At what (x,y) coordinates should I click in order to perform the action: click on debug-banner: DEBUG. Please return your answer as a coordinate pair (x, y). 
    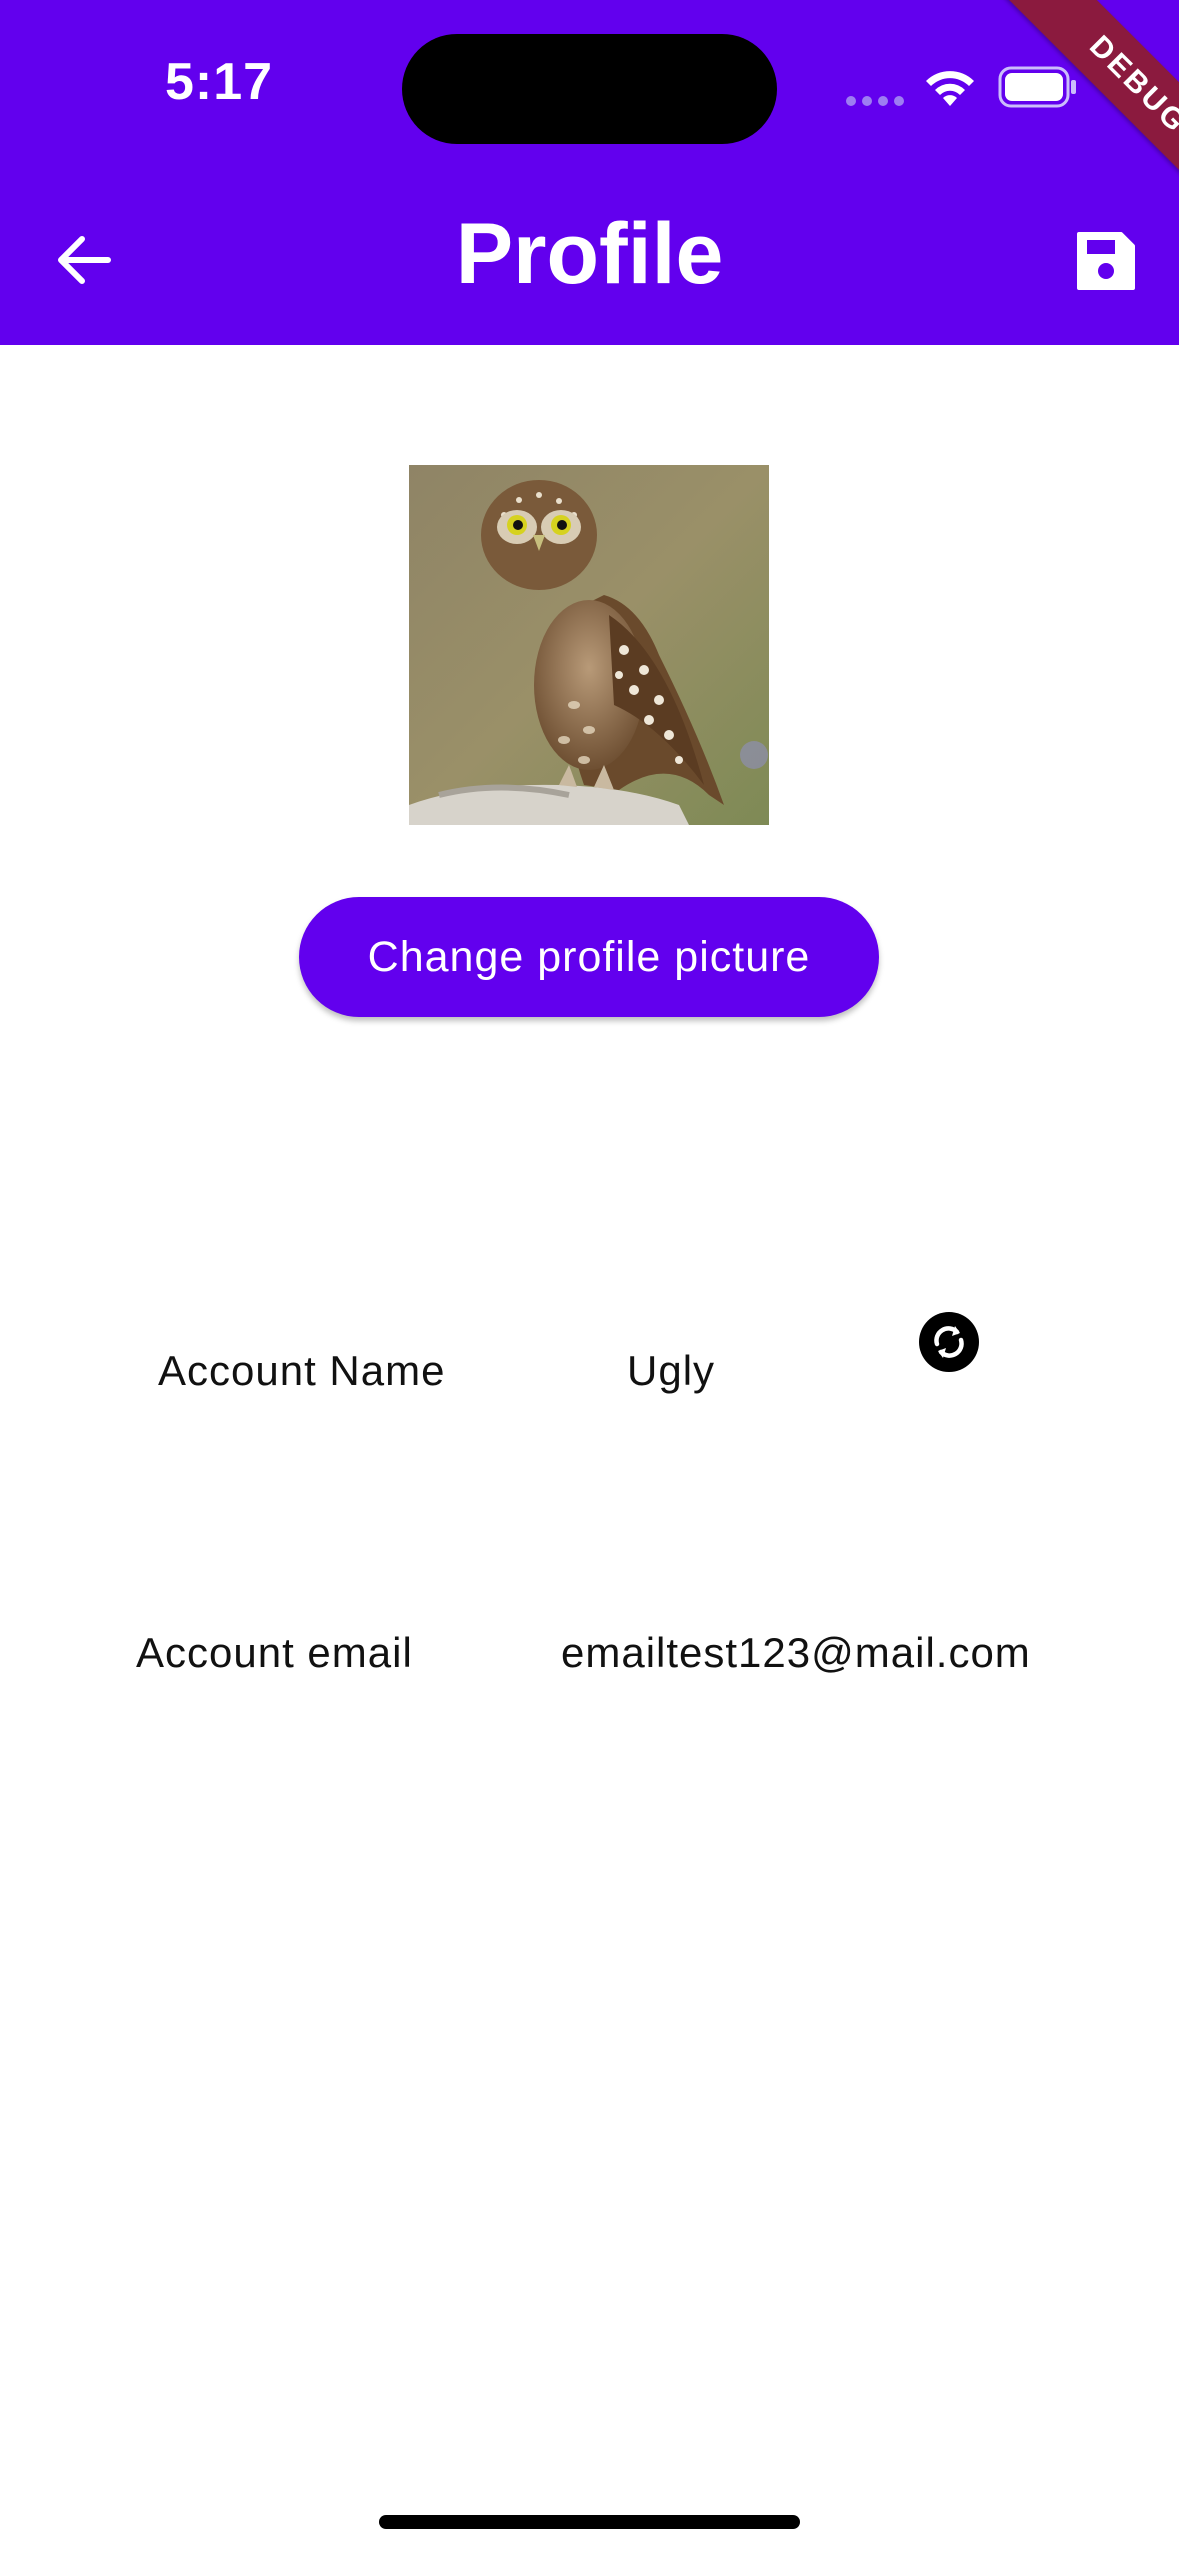
    Looking at the image, I should click on (1087, 114).